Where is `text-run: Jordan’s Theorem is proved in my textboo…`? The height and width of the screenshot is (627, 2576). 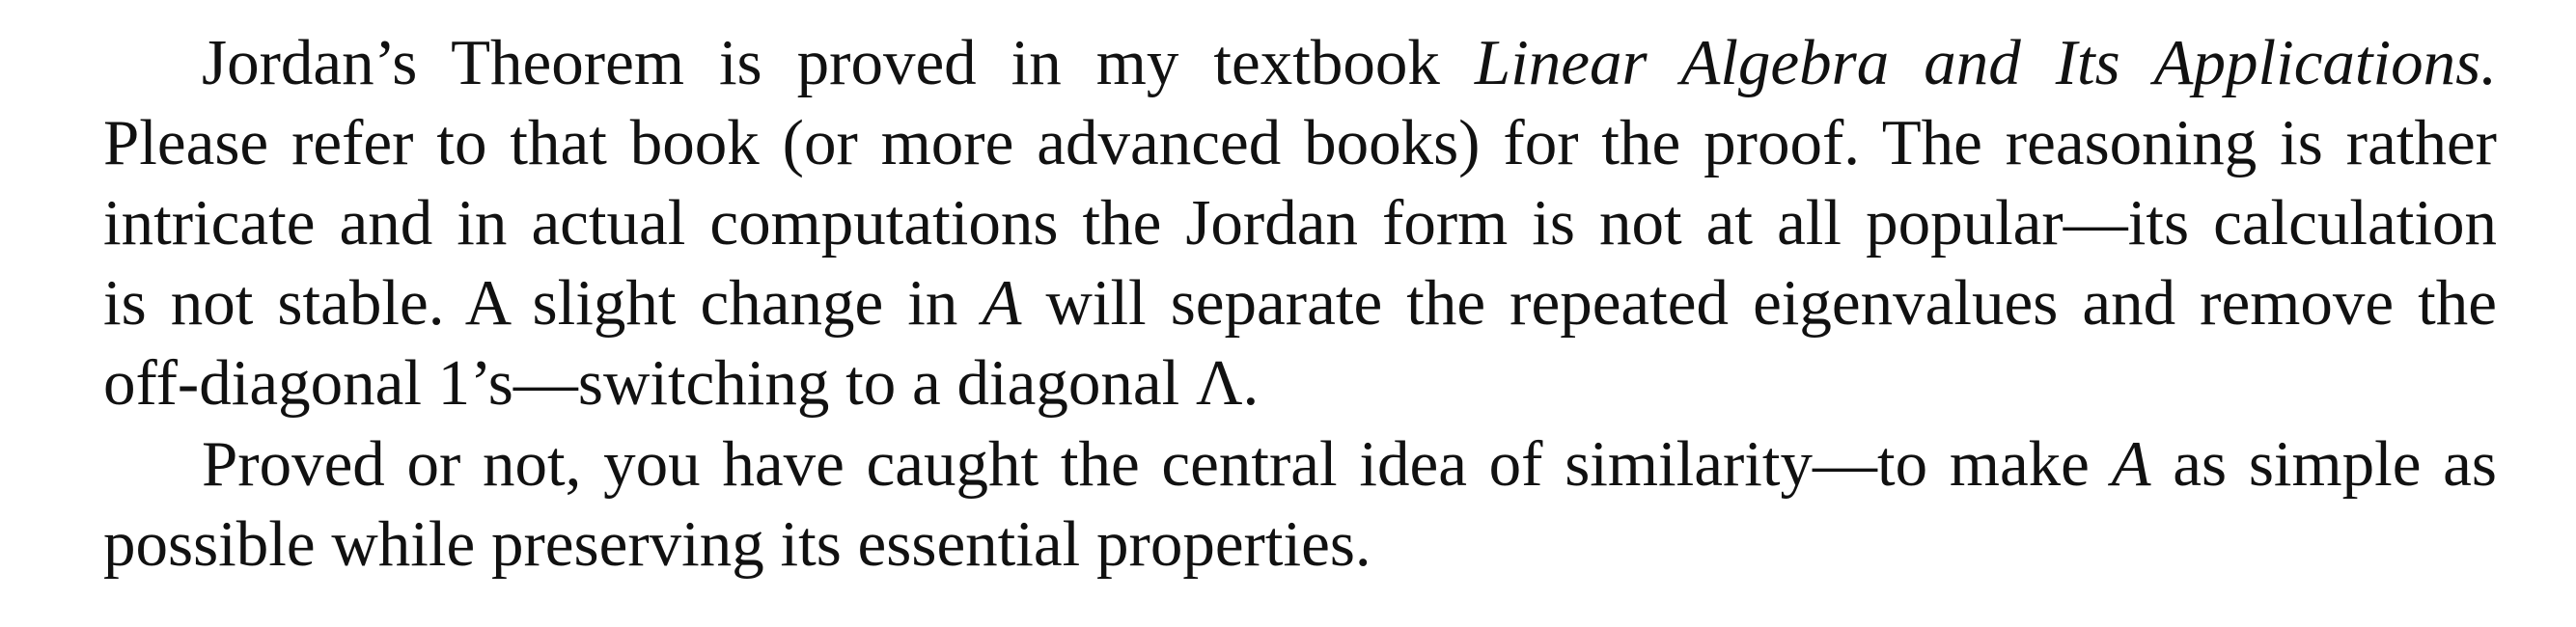
text-run: Jordan’s Theorem is proved in my textboo… is located at coordinates (838, 62).